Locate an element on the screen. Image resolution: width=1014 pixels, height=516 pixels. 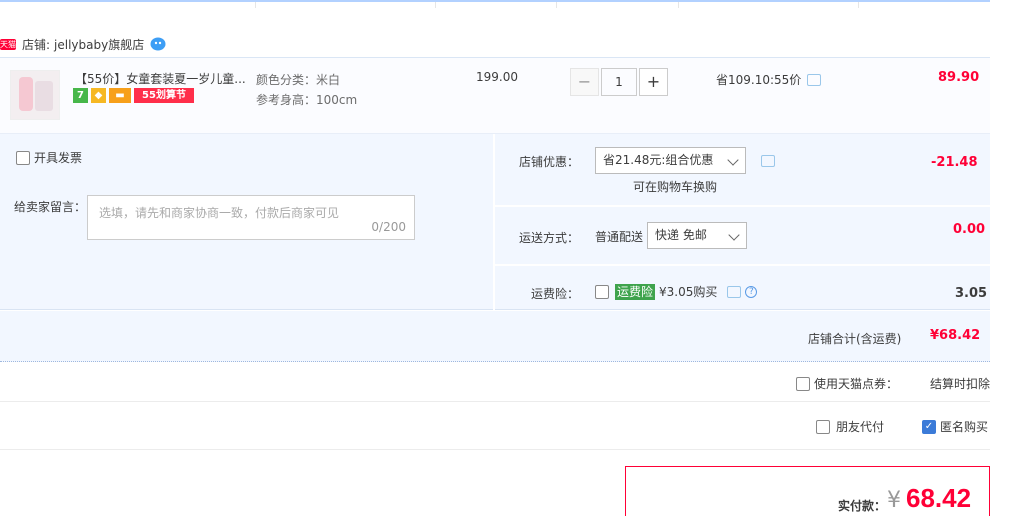
saved-text: 省109.10:55价 is located at coordinates (759, 80).